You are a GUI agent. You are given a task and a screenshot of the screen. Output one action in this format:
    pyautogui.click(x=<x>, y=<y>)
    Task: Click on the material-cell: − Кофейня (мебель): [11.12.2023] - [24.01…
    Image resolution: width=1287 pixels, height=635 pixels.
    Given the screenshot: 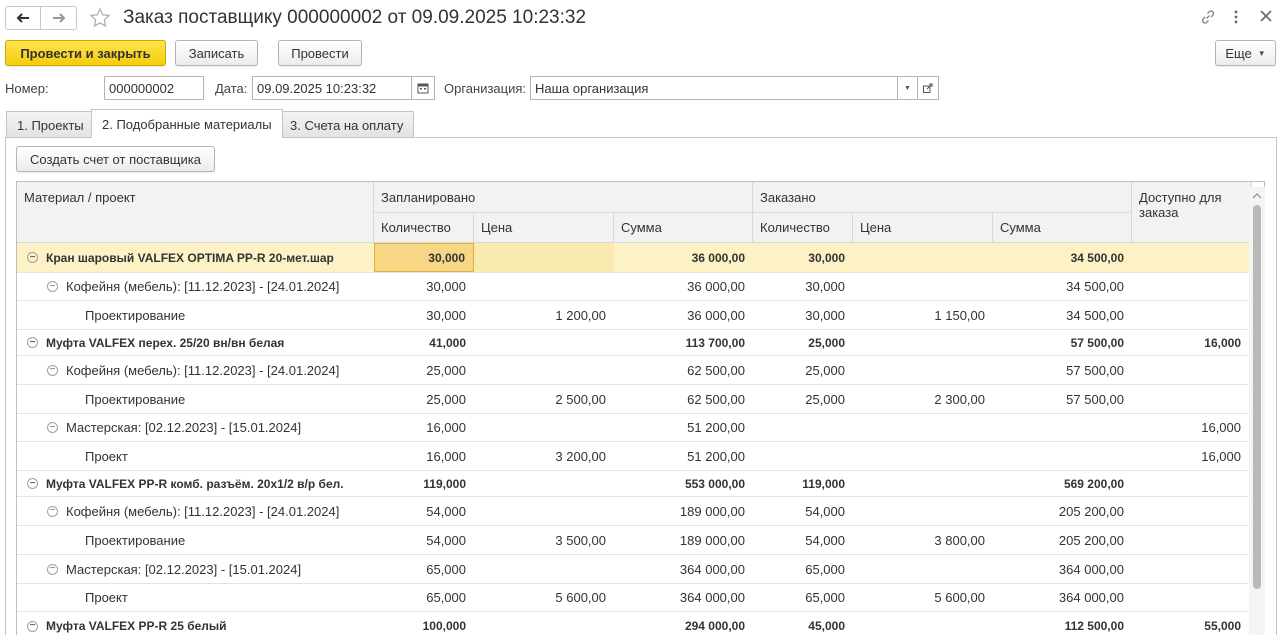 What is the action you would take?
    pyautogui.click(x=193, y=286)
    